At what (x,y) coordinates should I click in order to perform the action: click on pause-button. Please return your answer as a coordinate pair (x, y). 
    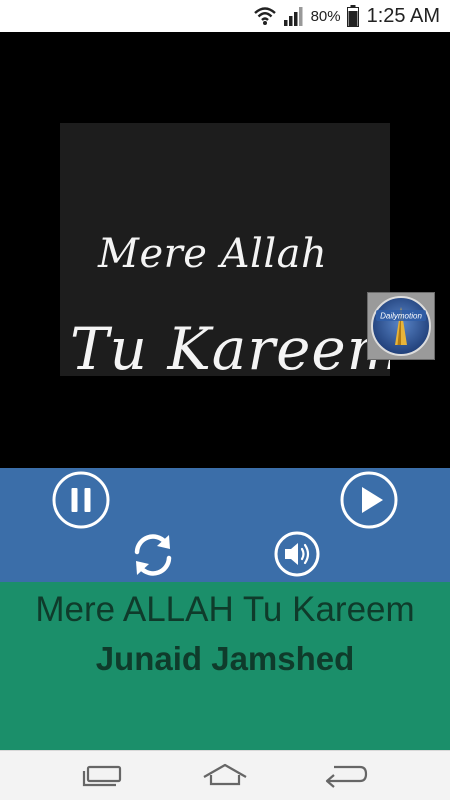
    Looking at the image, I should click on (81, 500).